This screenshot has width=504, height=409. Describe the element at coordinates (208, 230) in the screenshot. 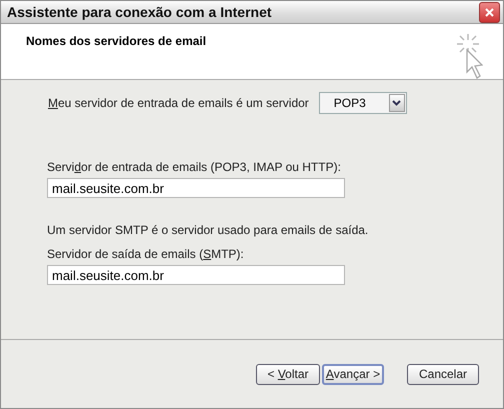

I see `smtp-note: Um servidor SMTP é o servidor usado para emails de saída.` at that location.